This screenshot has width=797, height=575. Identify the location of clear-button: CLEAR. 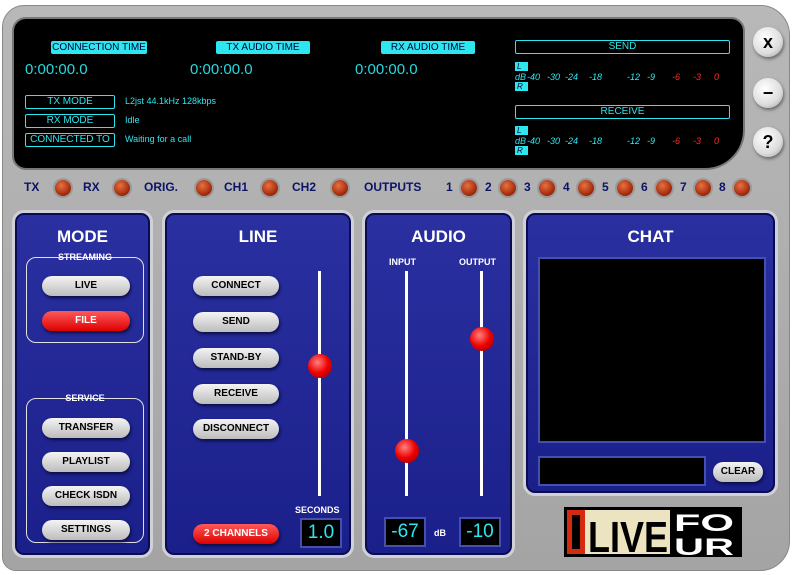
(738, 472).